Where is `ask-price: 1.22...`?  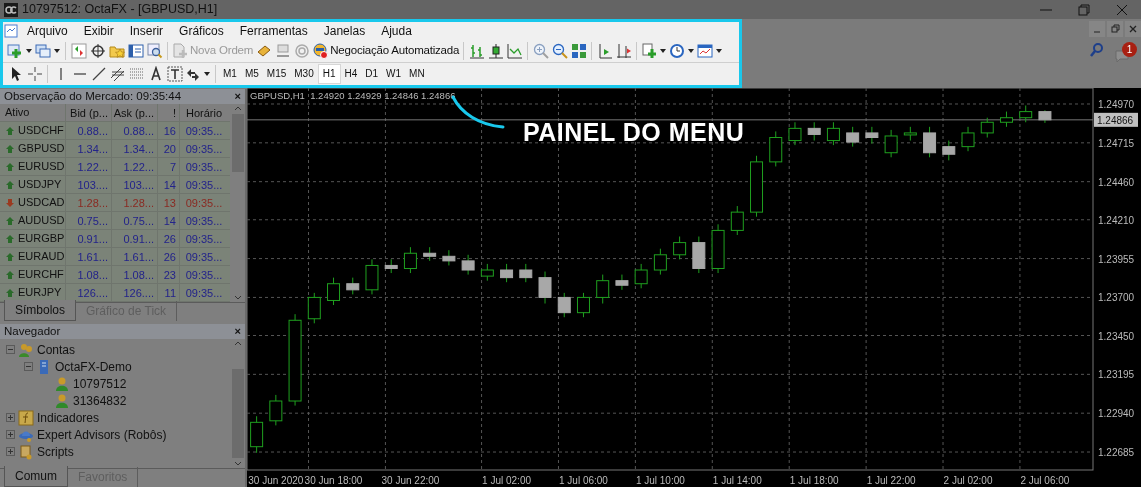
ask-price: 1.22... is located at coordinates (135, 166).